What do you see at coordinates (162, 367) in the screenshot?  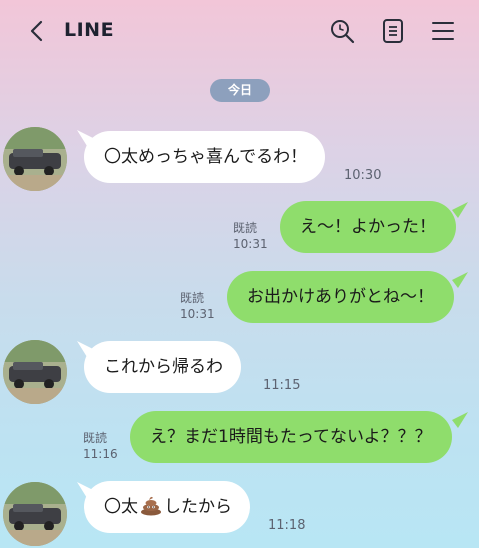 I see `message-bubble-incoming: これから帰るわ` at bounding box center [162, 367].